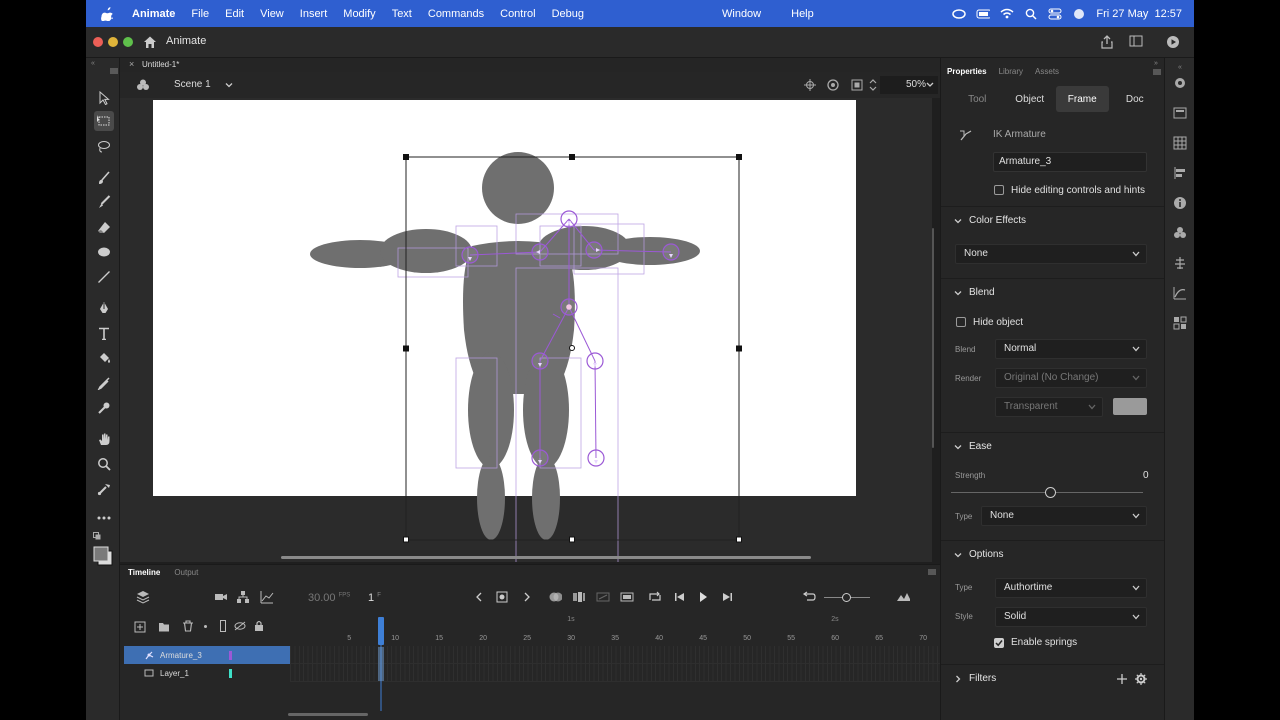  What do you see at coordinates (1141, 679) in the screenshot?
I see `filter-settings-icon` at bounding box center [1141, 679].